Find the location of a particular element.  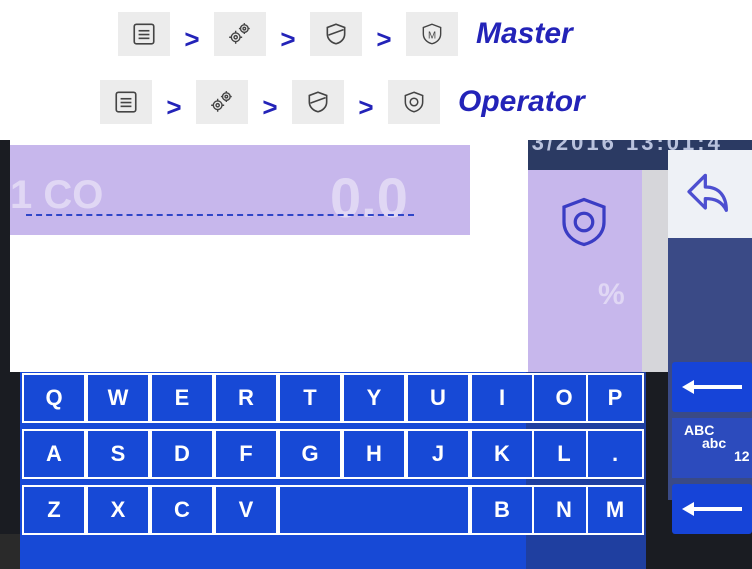

key-w: W is located at coordinates (118, 398).